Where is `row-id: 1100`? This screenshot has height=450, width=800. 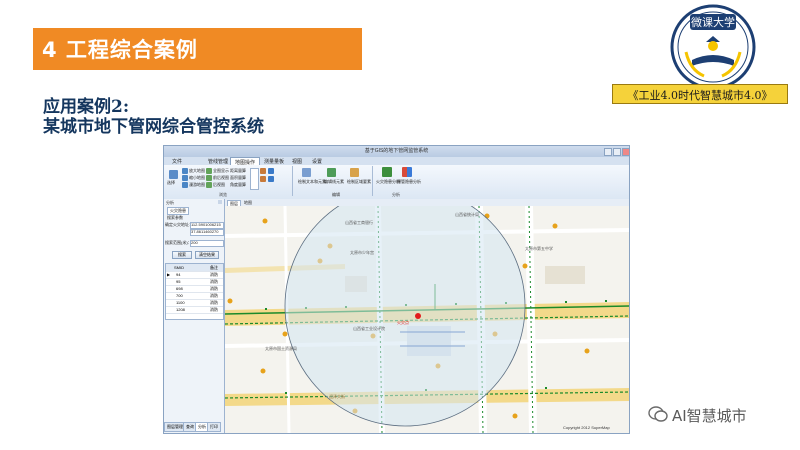
row-id: 1100 is located at coordinates (180, 302).